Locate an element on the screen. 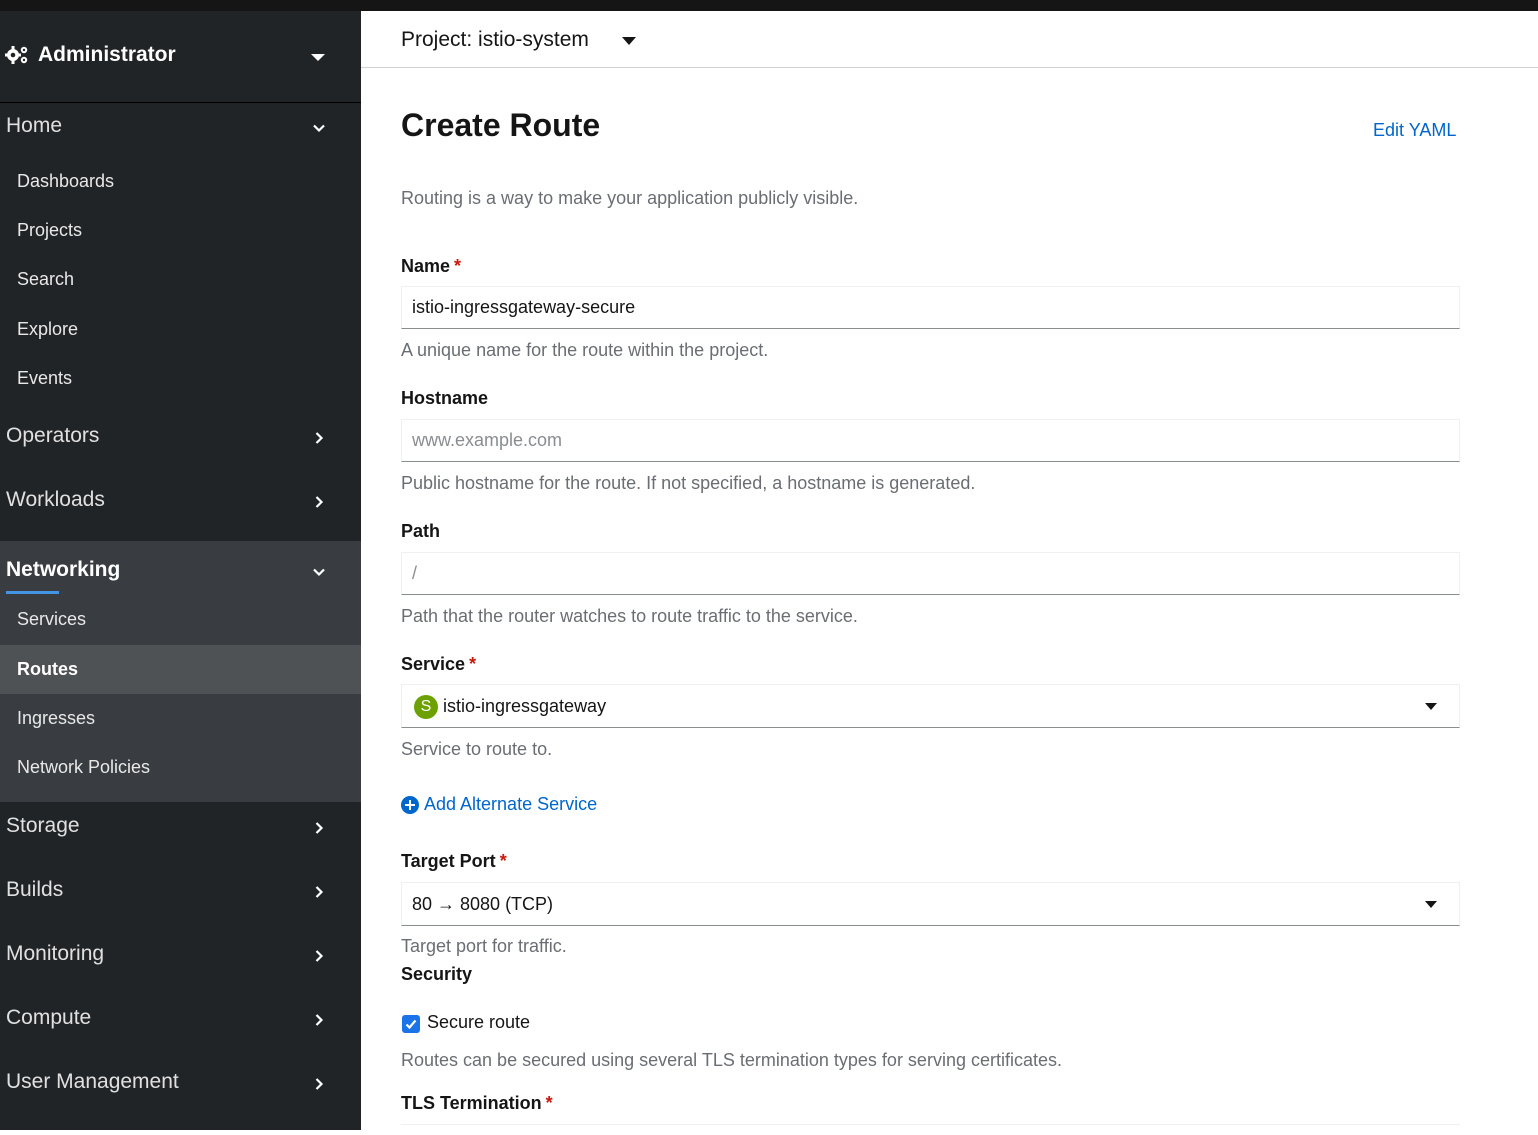 This screenshot has width=1538, height=1135. tls-termination-label: TLS Termination * is located at coordinates (477, 1103).